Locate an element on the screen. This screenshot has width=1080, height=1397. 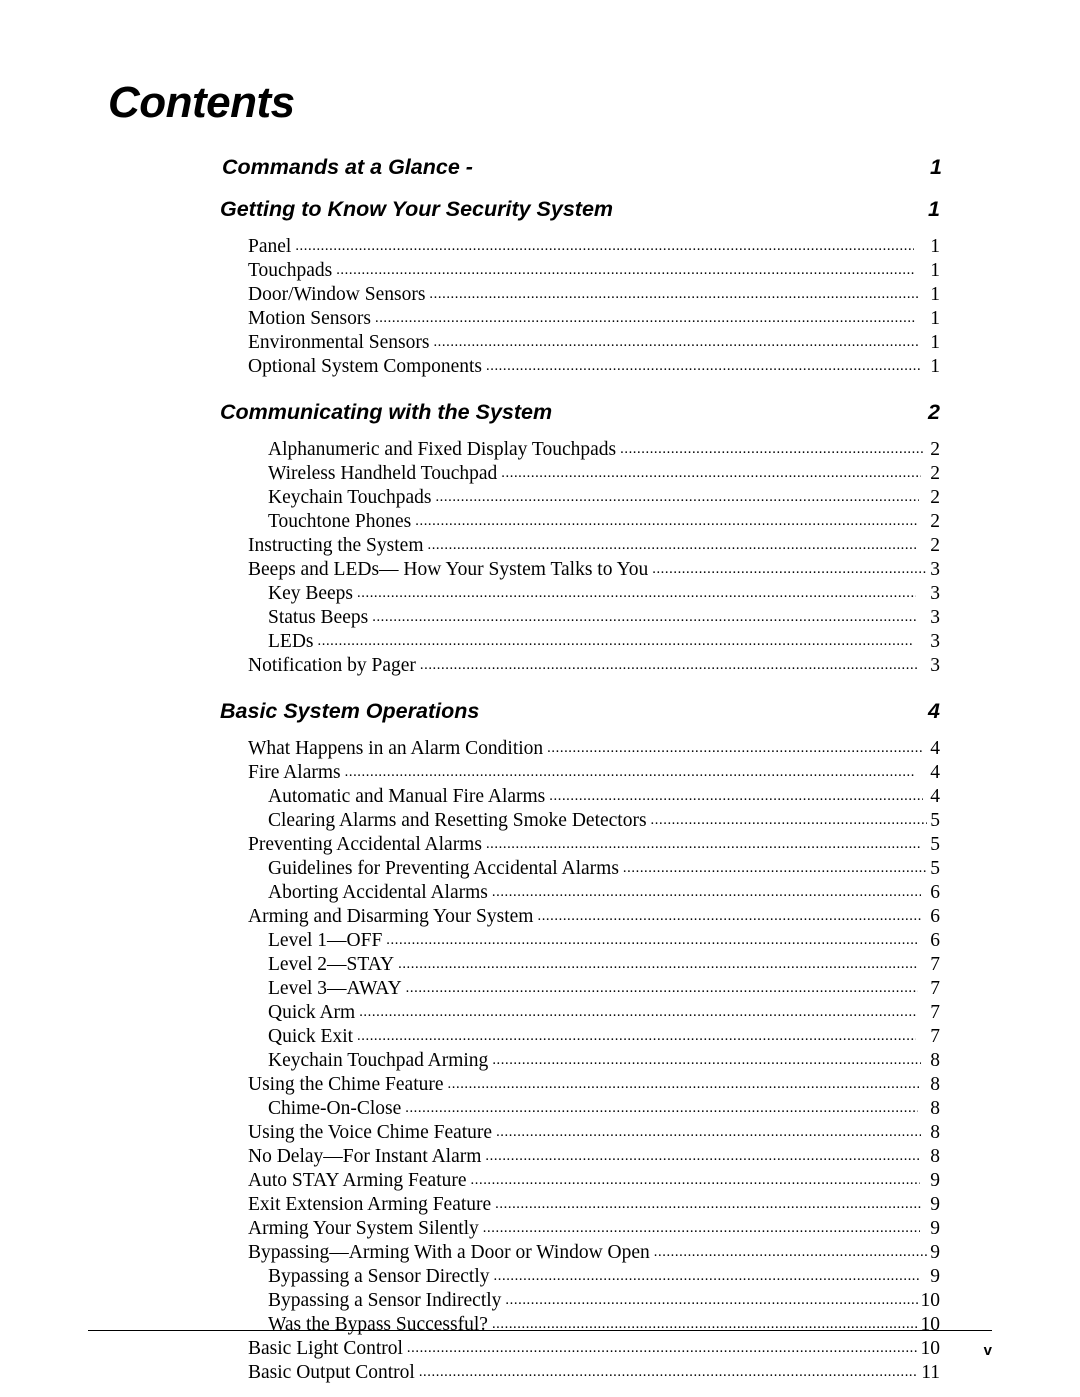
toc-entry-label: Aborting Accidental Alarms is located at coordinates (378, 892).